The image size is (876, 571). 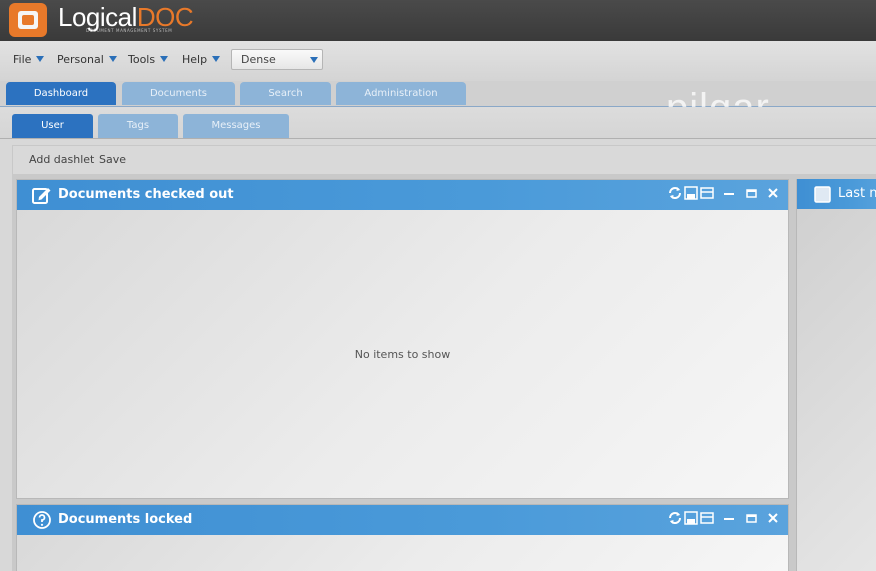 I want to click on dashlet-title: Documents locked, so click(x=125, y=519).